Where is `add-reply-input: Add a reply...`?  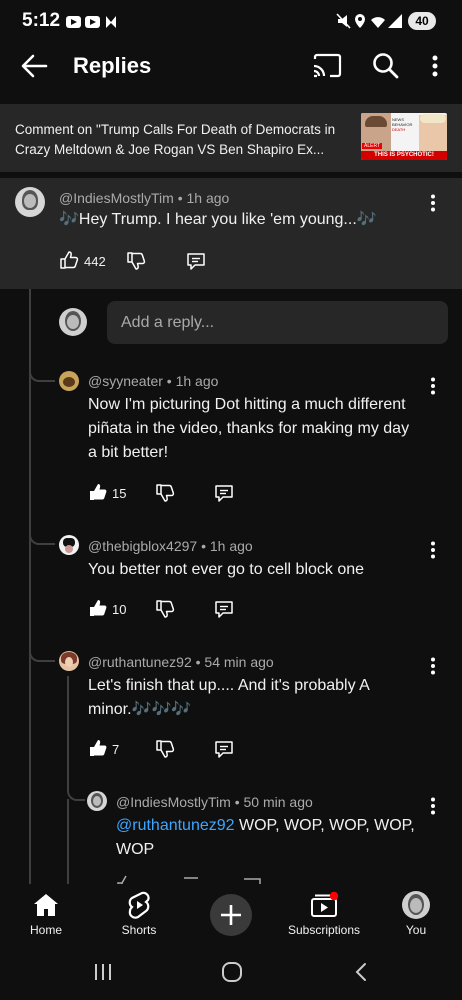
add-reply-input: Add a reply... is located at coordinates (277, 322).